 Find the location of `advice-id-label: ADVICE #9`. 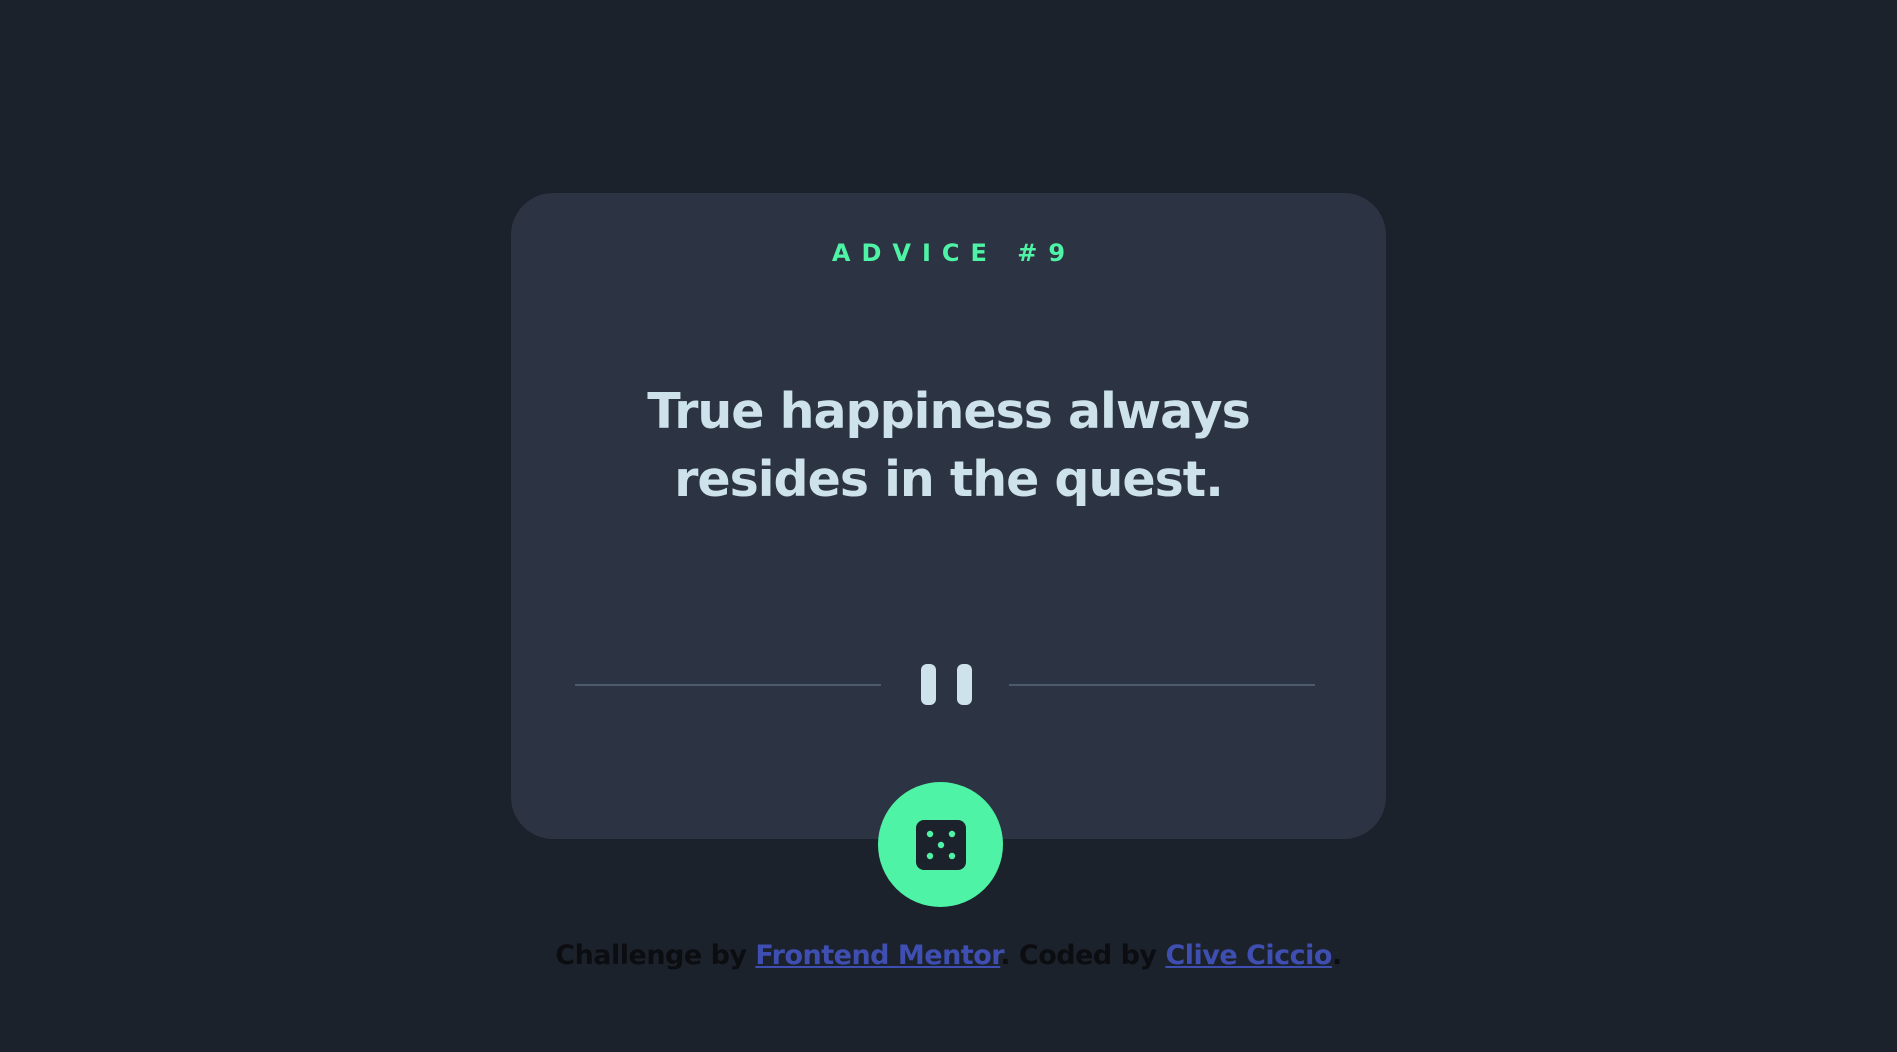

advice-id-label: ADVICE #9 is located at coordinates (954, 253).